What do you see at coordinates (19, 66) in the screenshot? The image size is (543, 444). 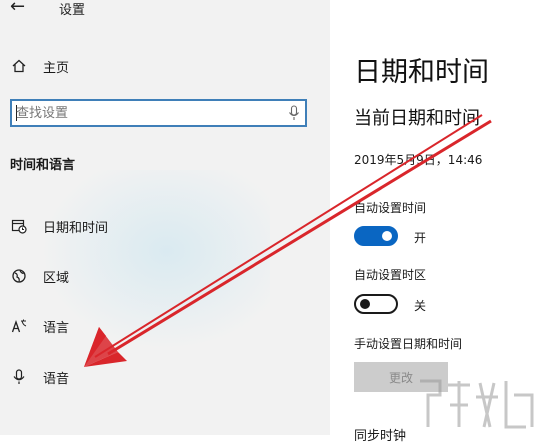 I see `home-icon` at bounding box center [19, 66].